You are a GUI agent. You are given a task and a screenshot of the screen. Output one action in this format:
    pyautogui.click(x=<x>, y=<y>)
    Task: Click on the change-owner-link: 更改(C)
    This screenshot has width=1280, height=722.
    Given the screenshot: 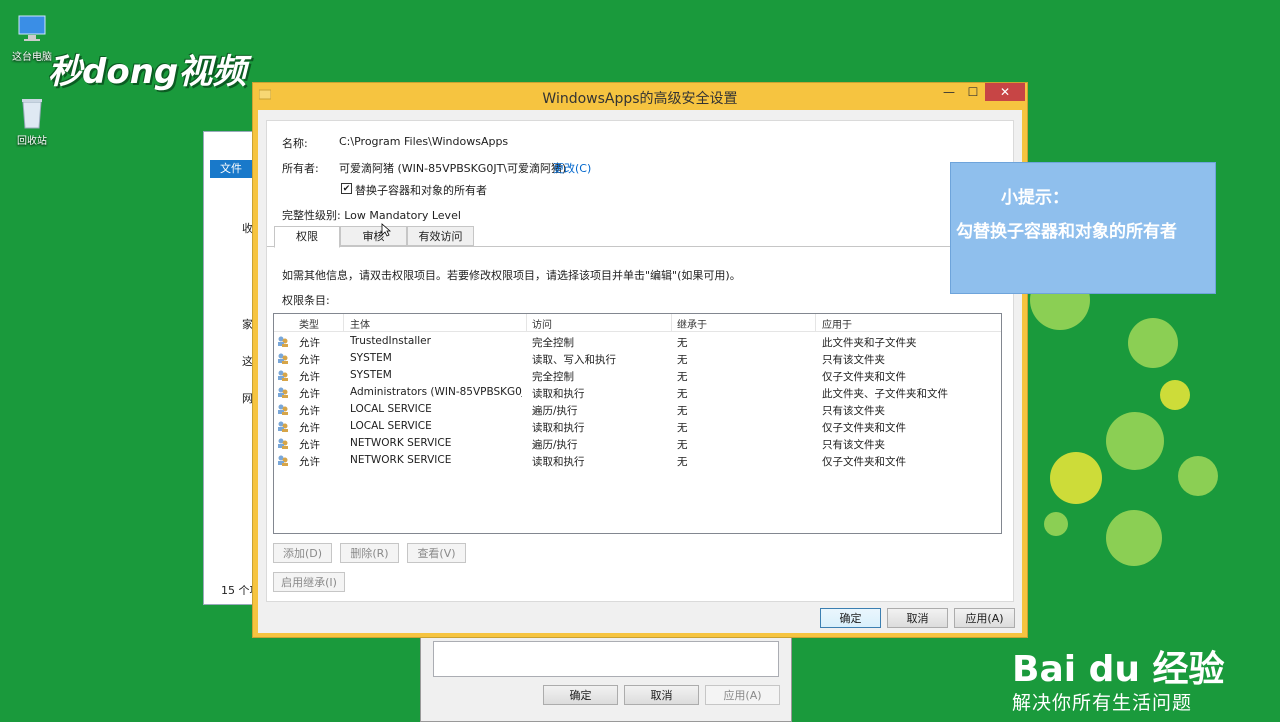 What is the action you would take?
    pyautogui.click(x=572, y=168)
    